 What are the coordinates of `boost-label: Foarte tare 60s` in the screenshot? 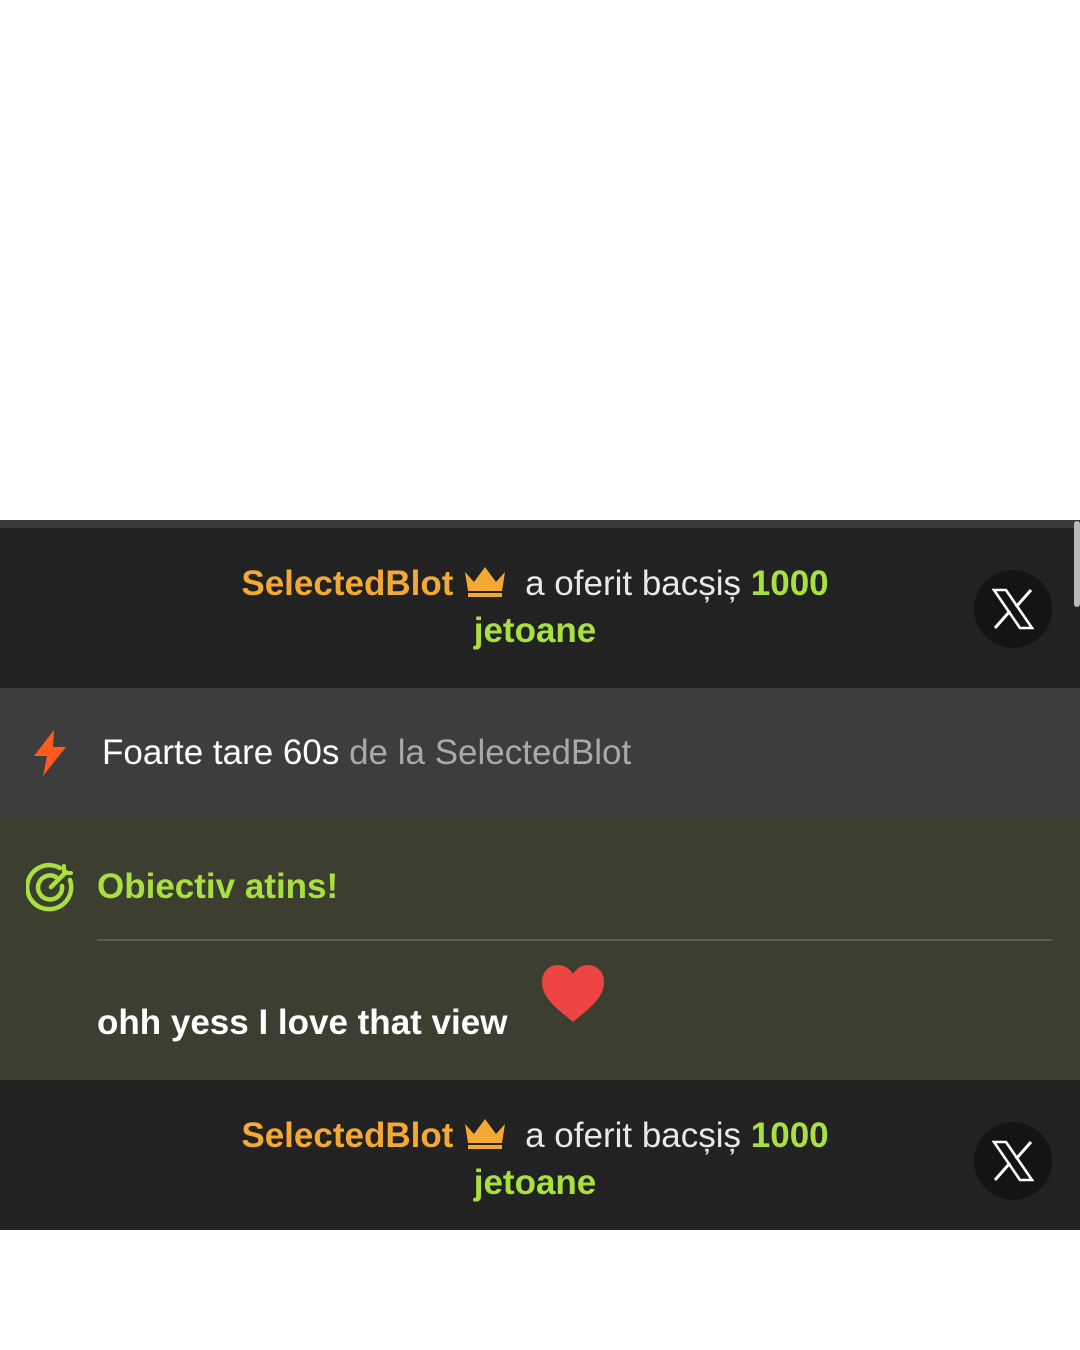 It's located at (221, 752).